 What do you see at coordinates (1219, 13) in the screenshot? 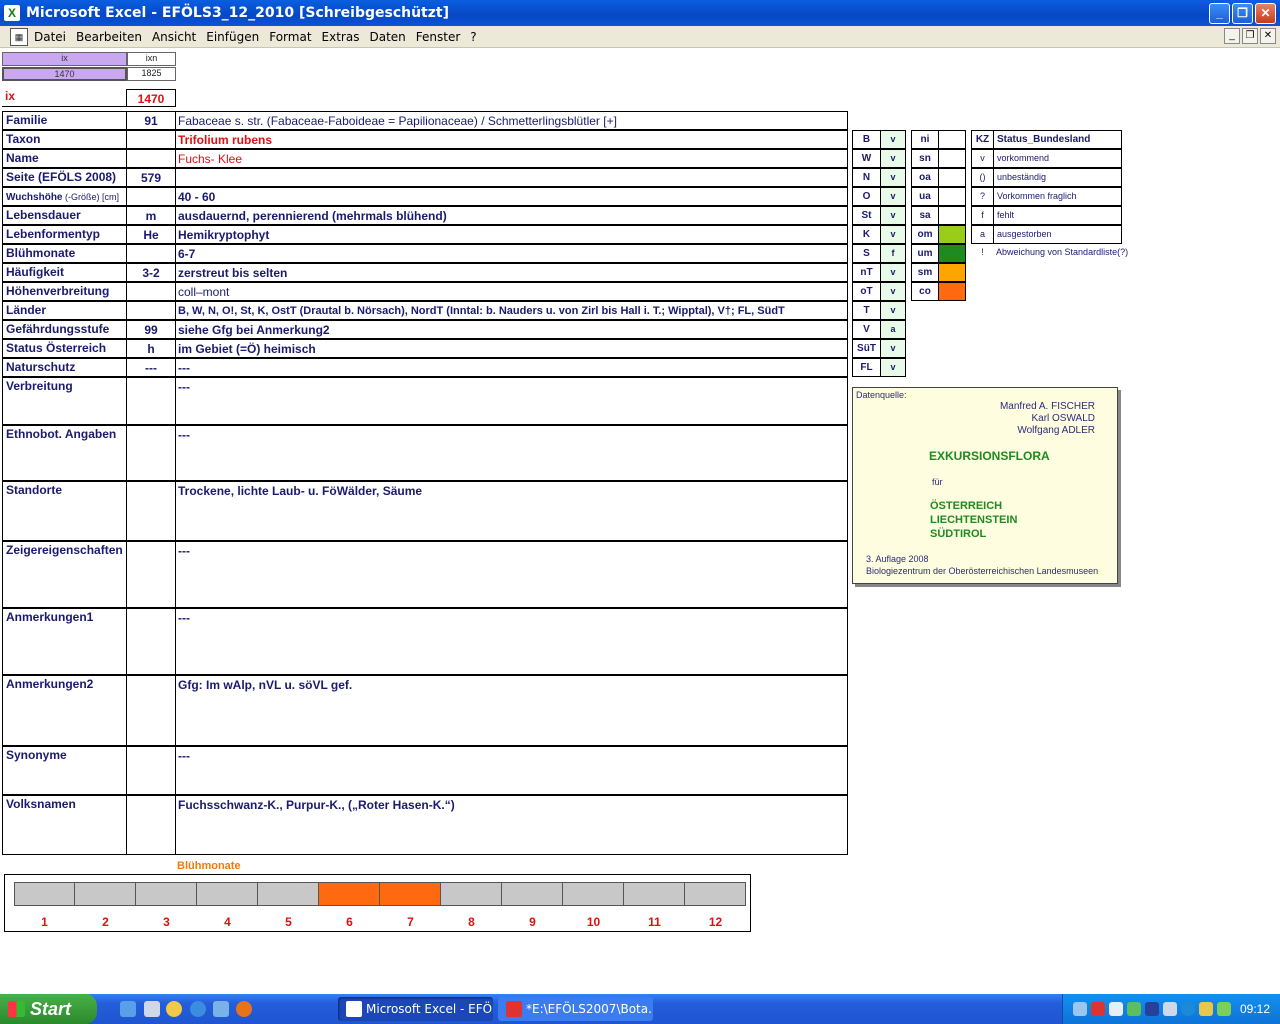
I see `minimize-button: _` at bounding box center [1219, 13].